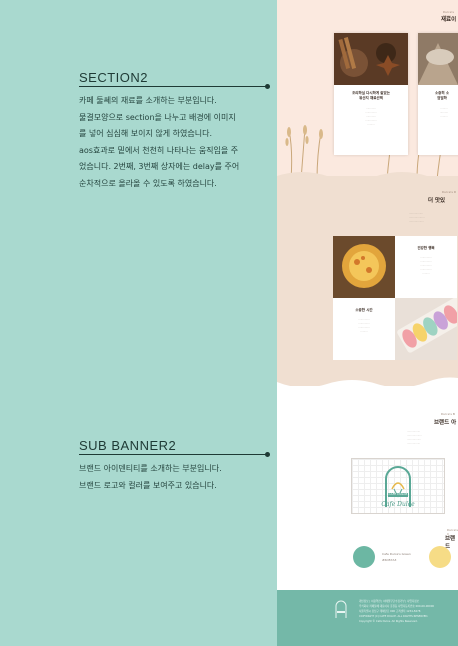 This screenshot has width=458, height=646. I want to click on spice-photo, so click(371, 59).